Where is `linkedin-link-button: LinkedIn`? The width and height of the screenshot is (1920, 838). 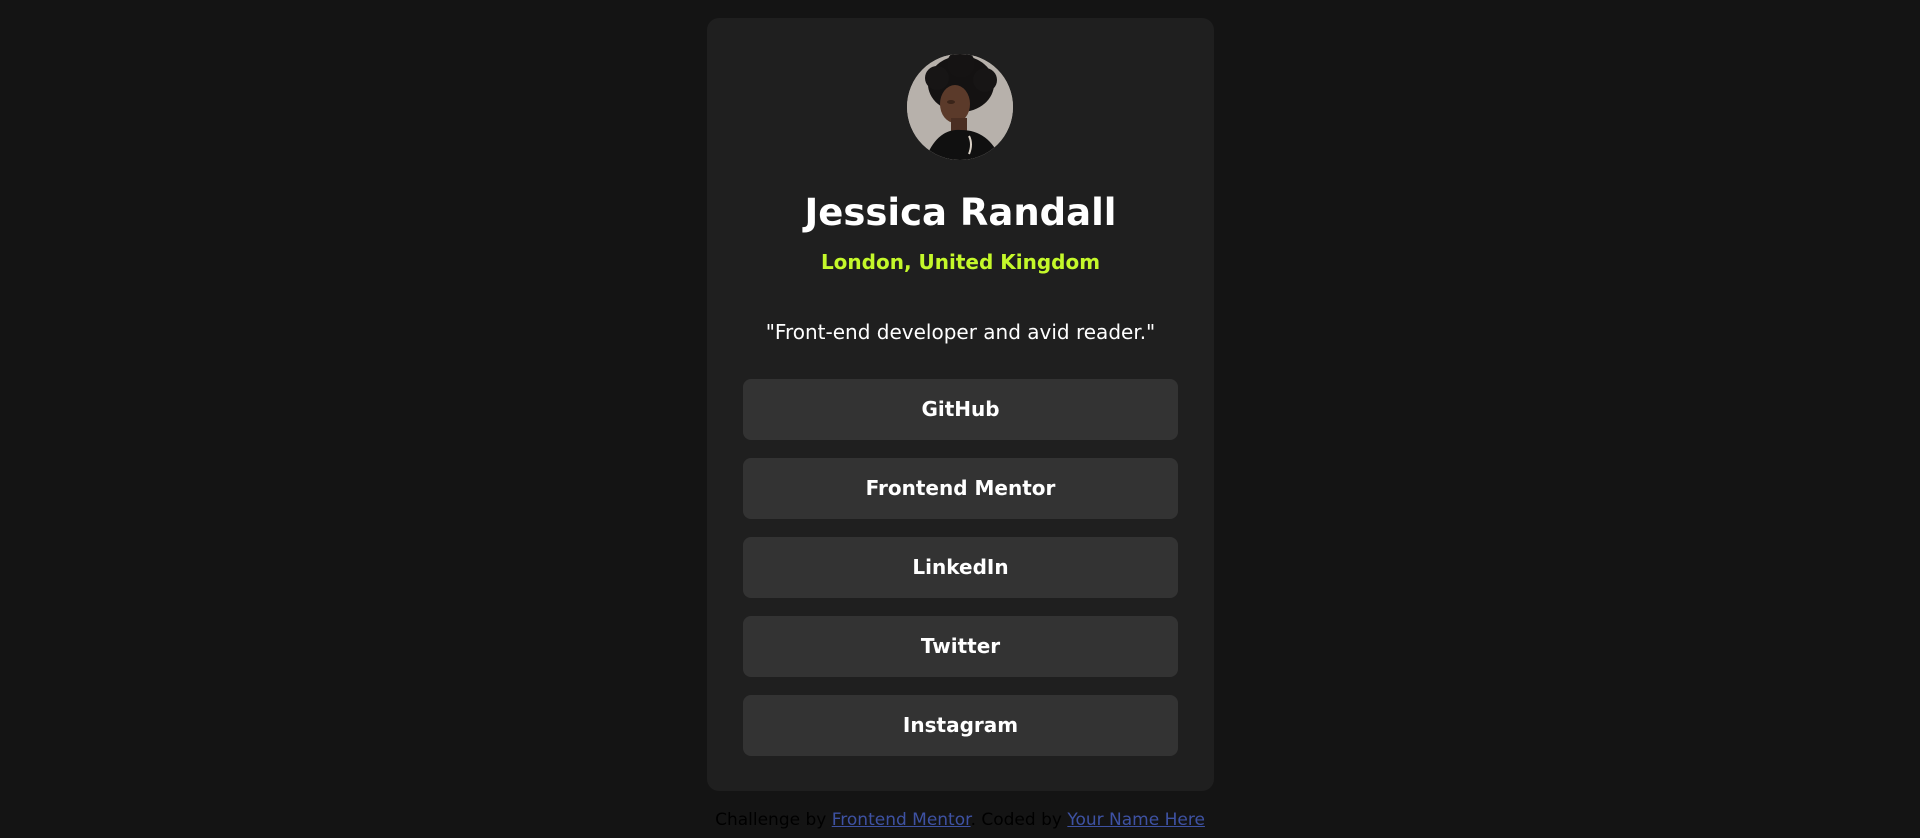 linkedin-link-button: LinkedIn is located at coordinates (960, 567).